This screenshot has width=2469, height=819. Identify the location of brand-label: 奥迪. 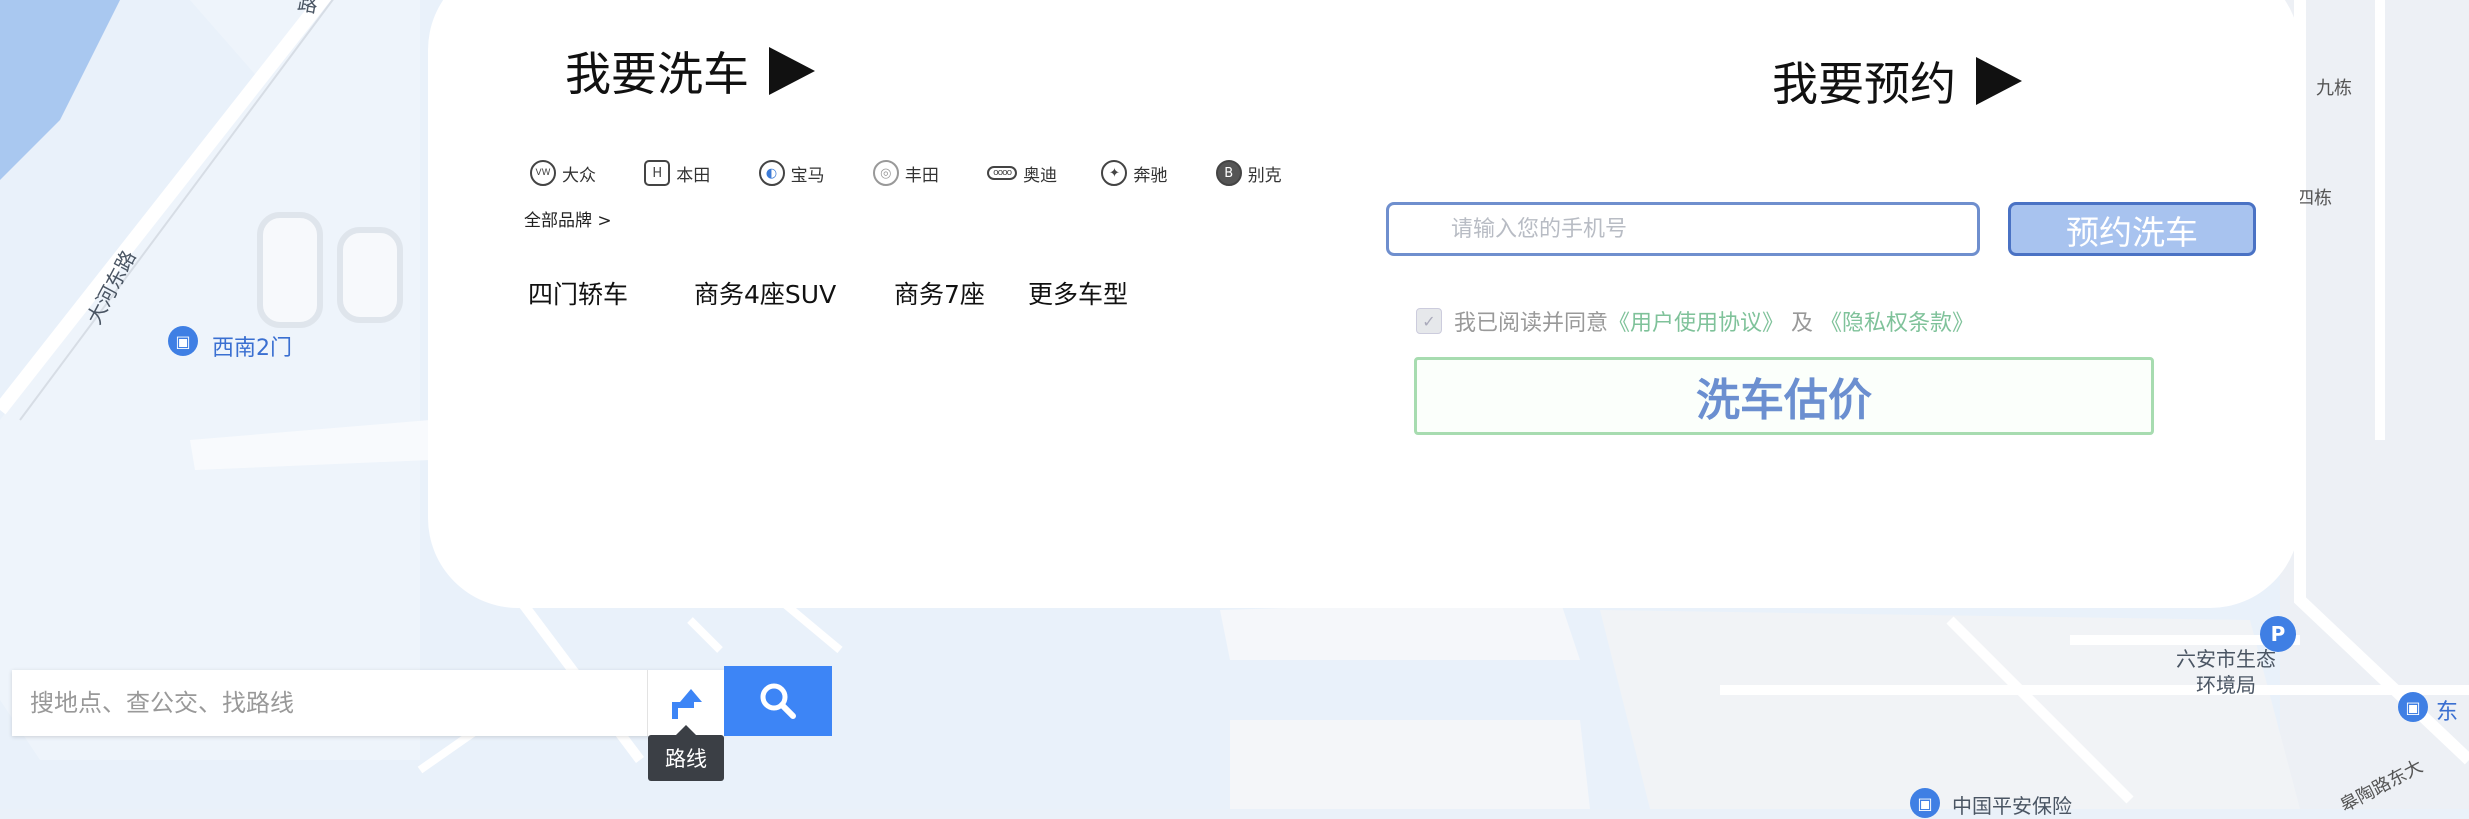
(1040, 175).